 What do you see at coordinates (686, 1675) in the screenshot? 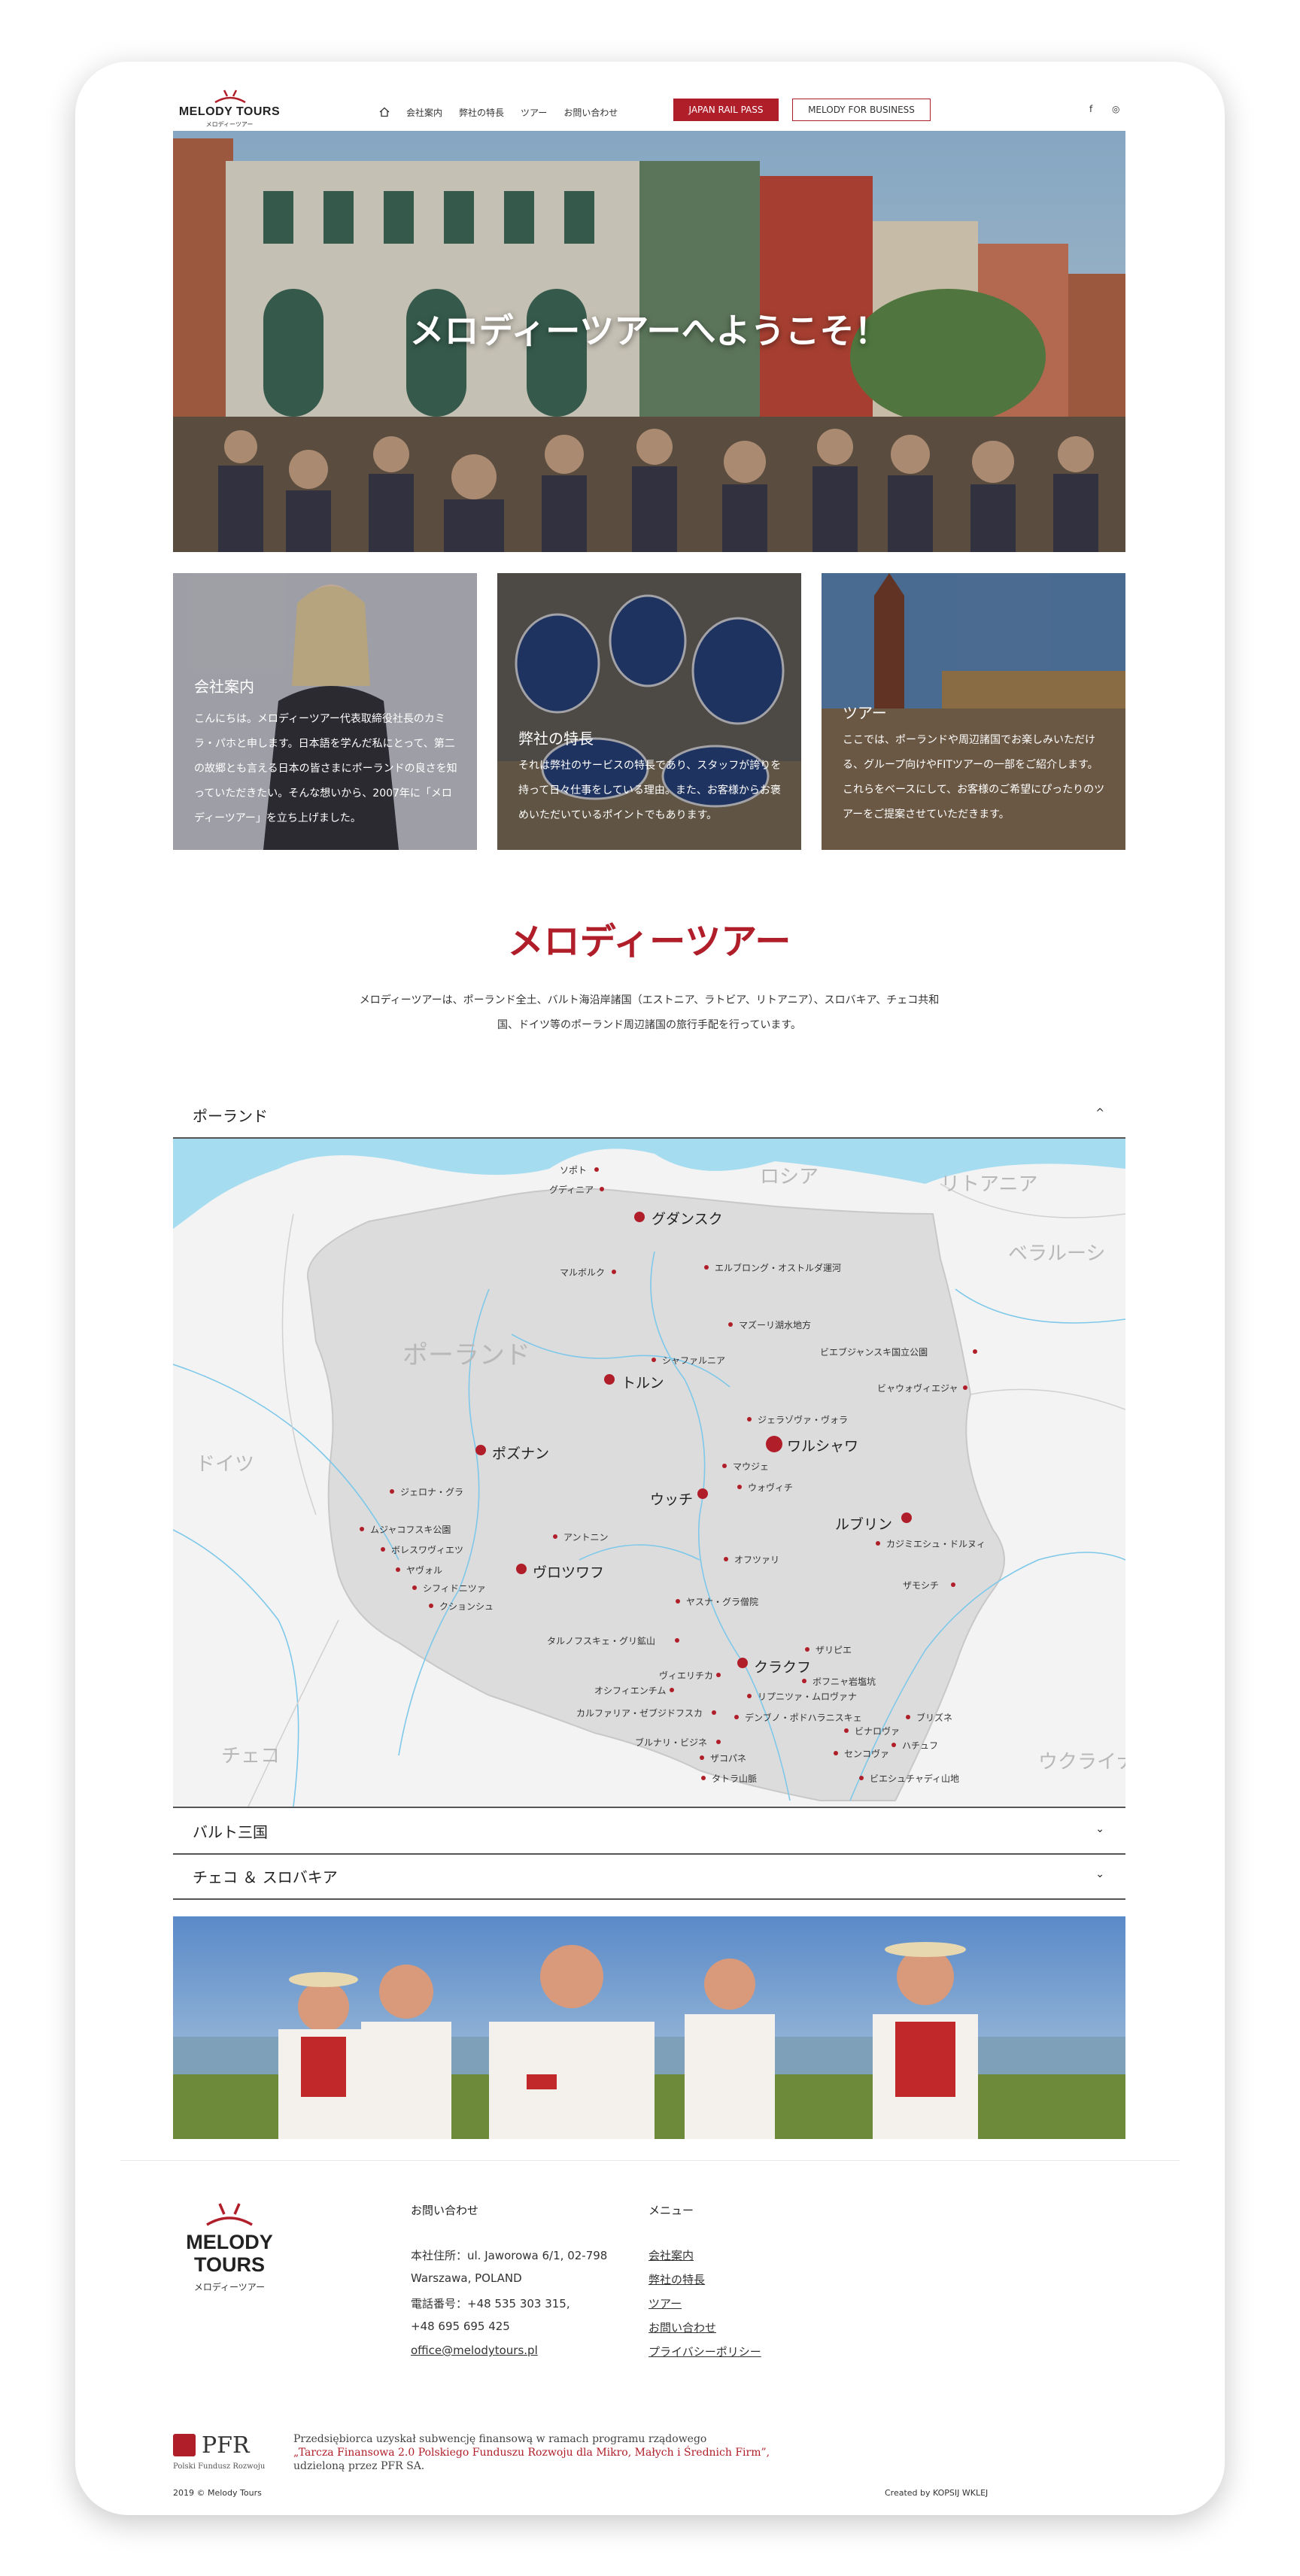
I see `map-city-wieliczka: ヴィエリチカ` at bounding box center [686, 1675].